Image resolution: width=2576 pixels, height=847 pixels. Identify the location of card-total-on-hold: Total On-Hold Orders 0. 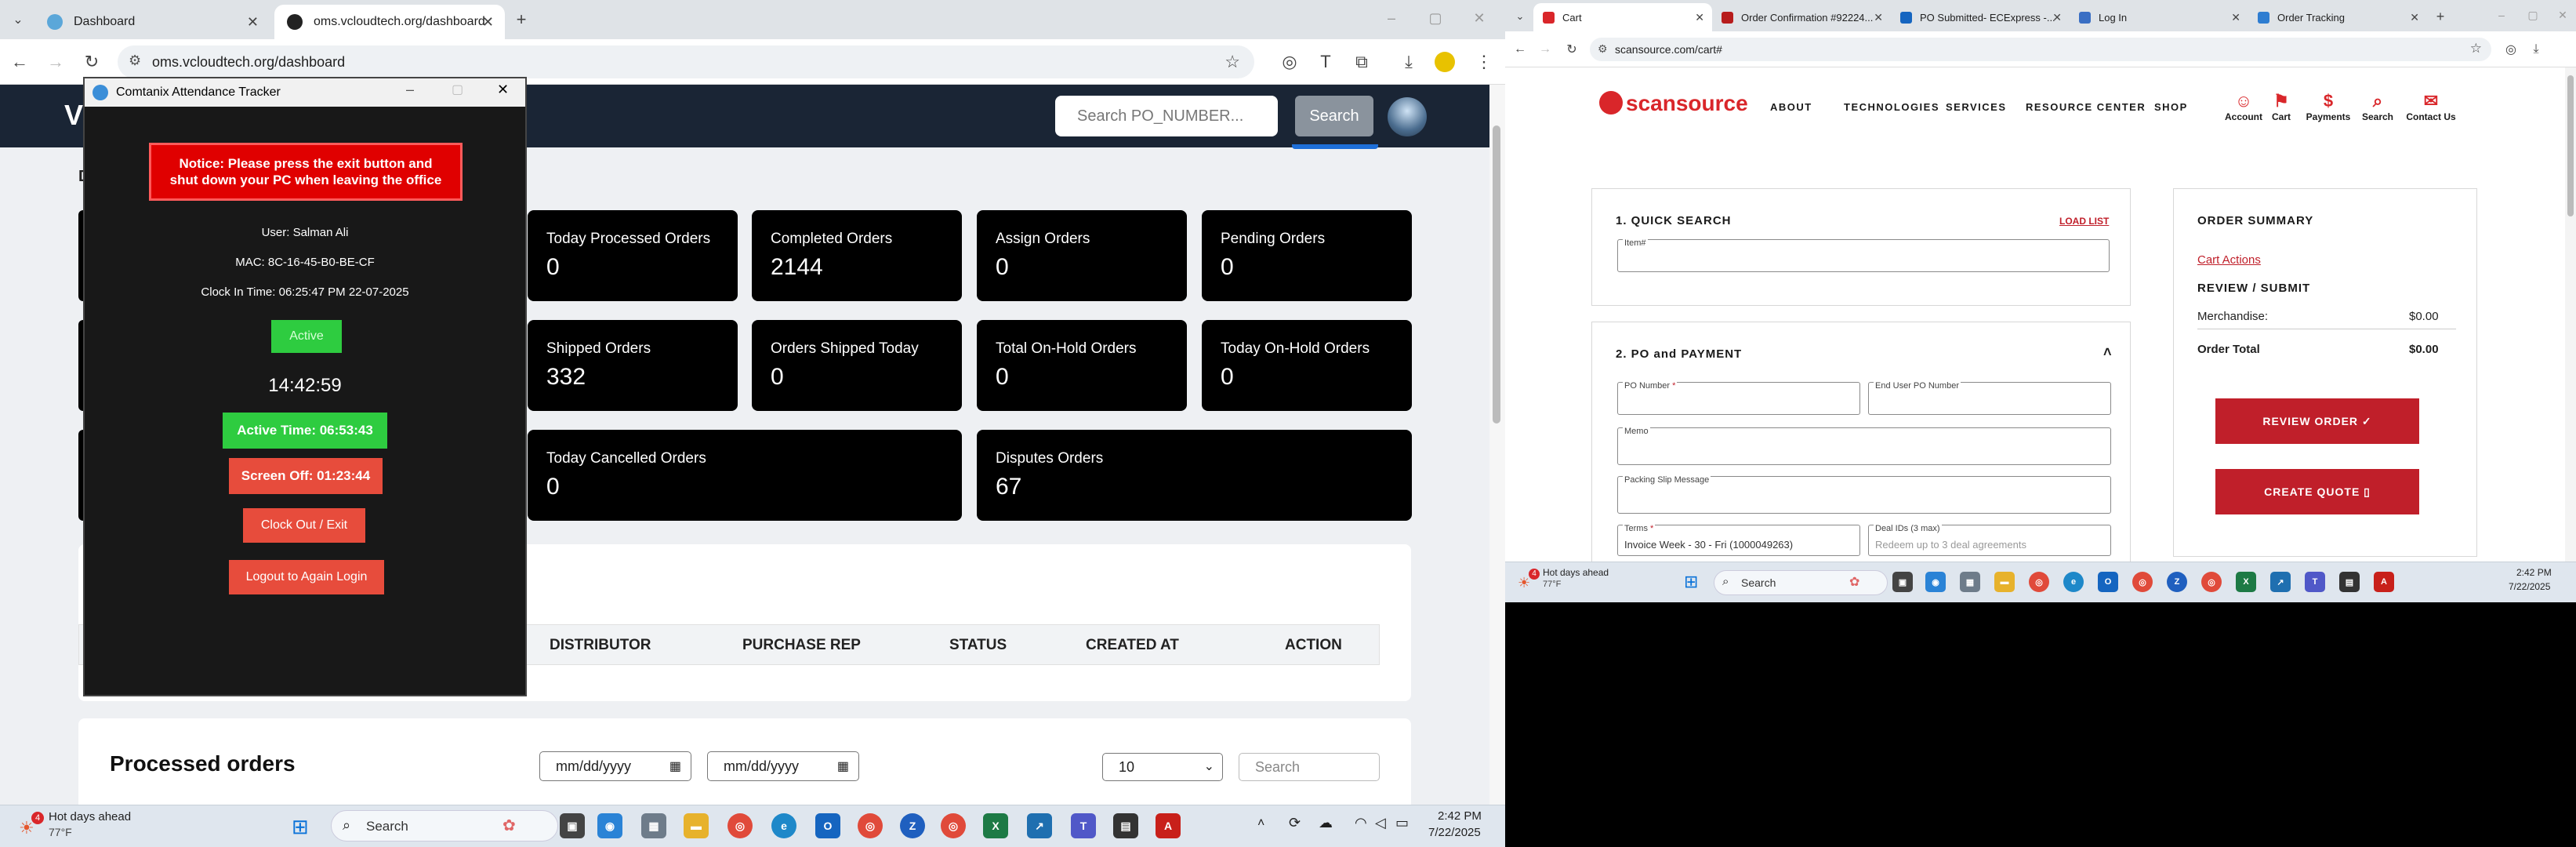
(1082, 365).